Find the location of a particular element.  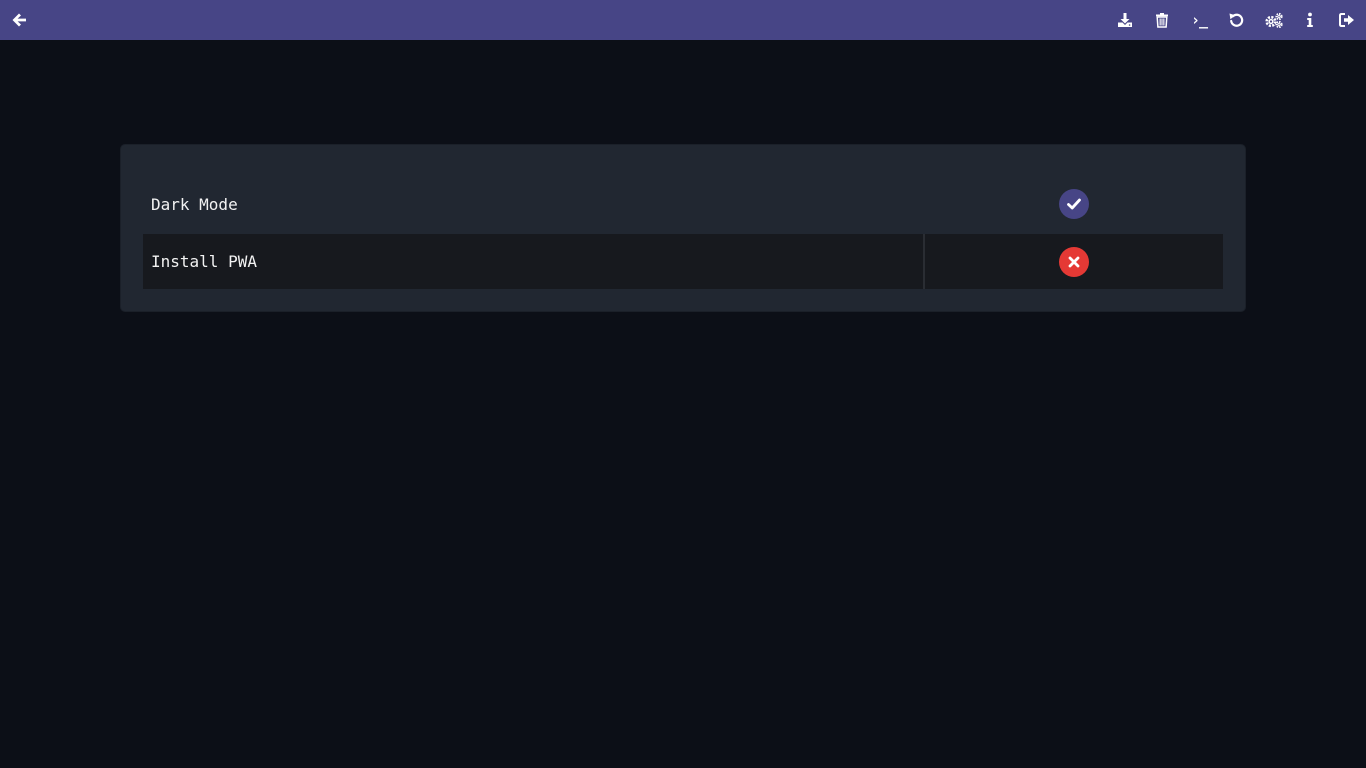

status-disabled is located at coordinates (1074, 261).